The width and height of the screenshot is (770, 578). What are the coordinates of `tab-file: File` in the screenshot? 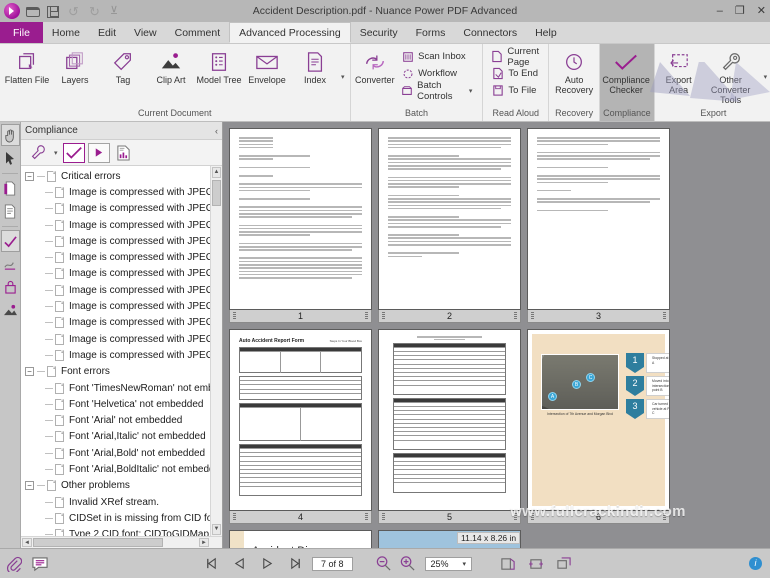 It's located at (21, 32).